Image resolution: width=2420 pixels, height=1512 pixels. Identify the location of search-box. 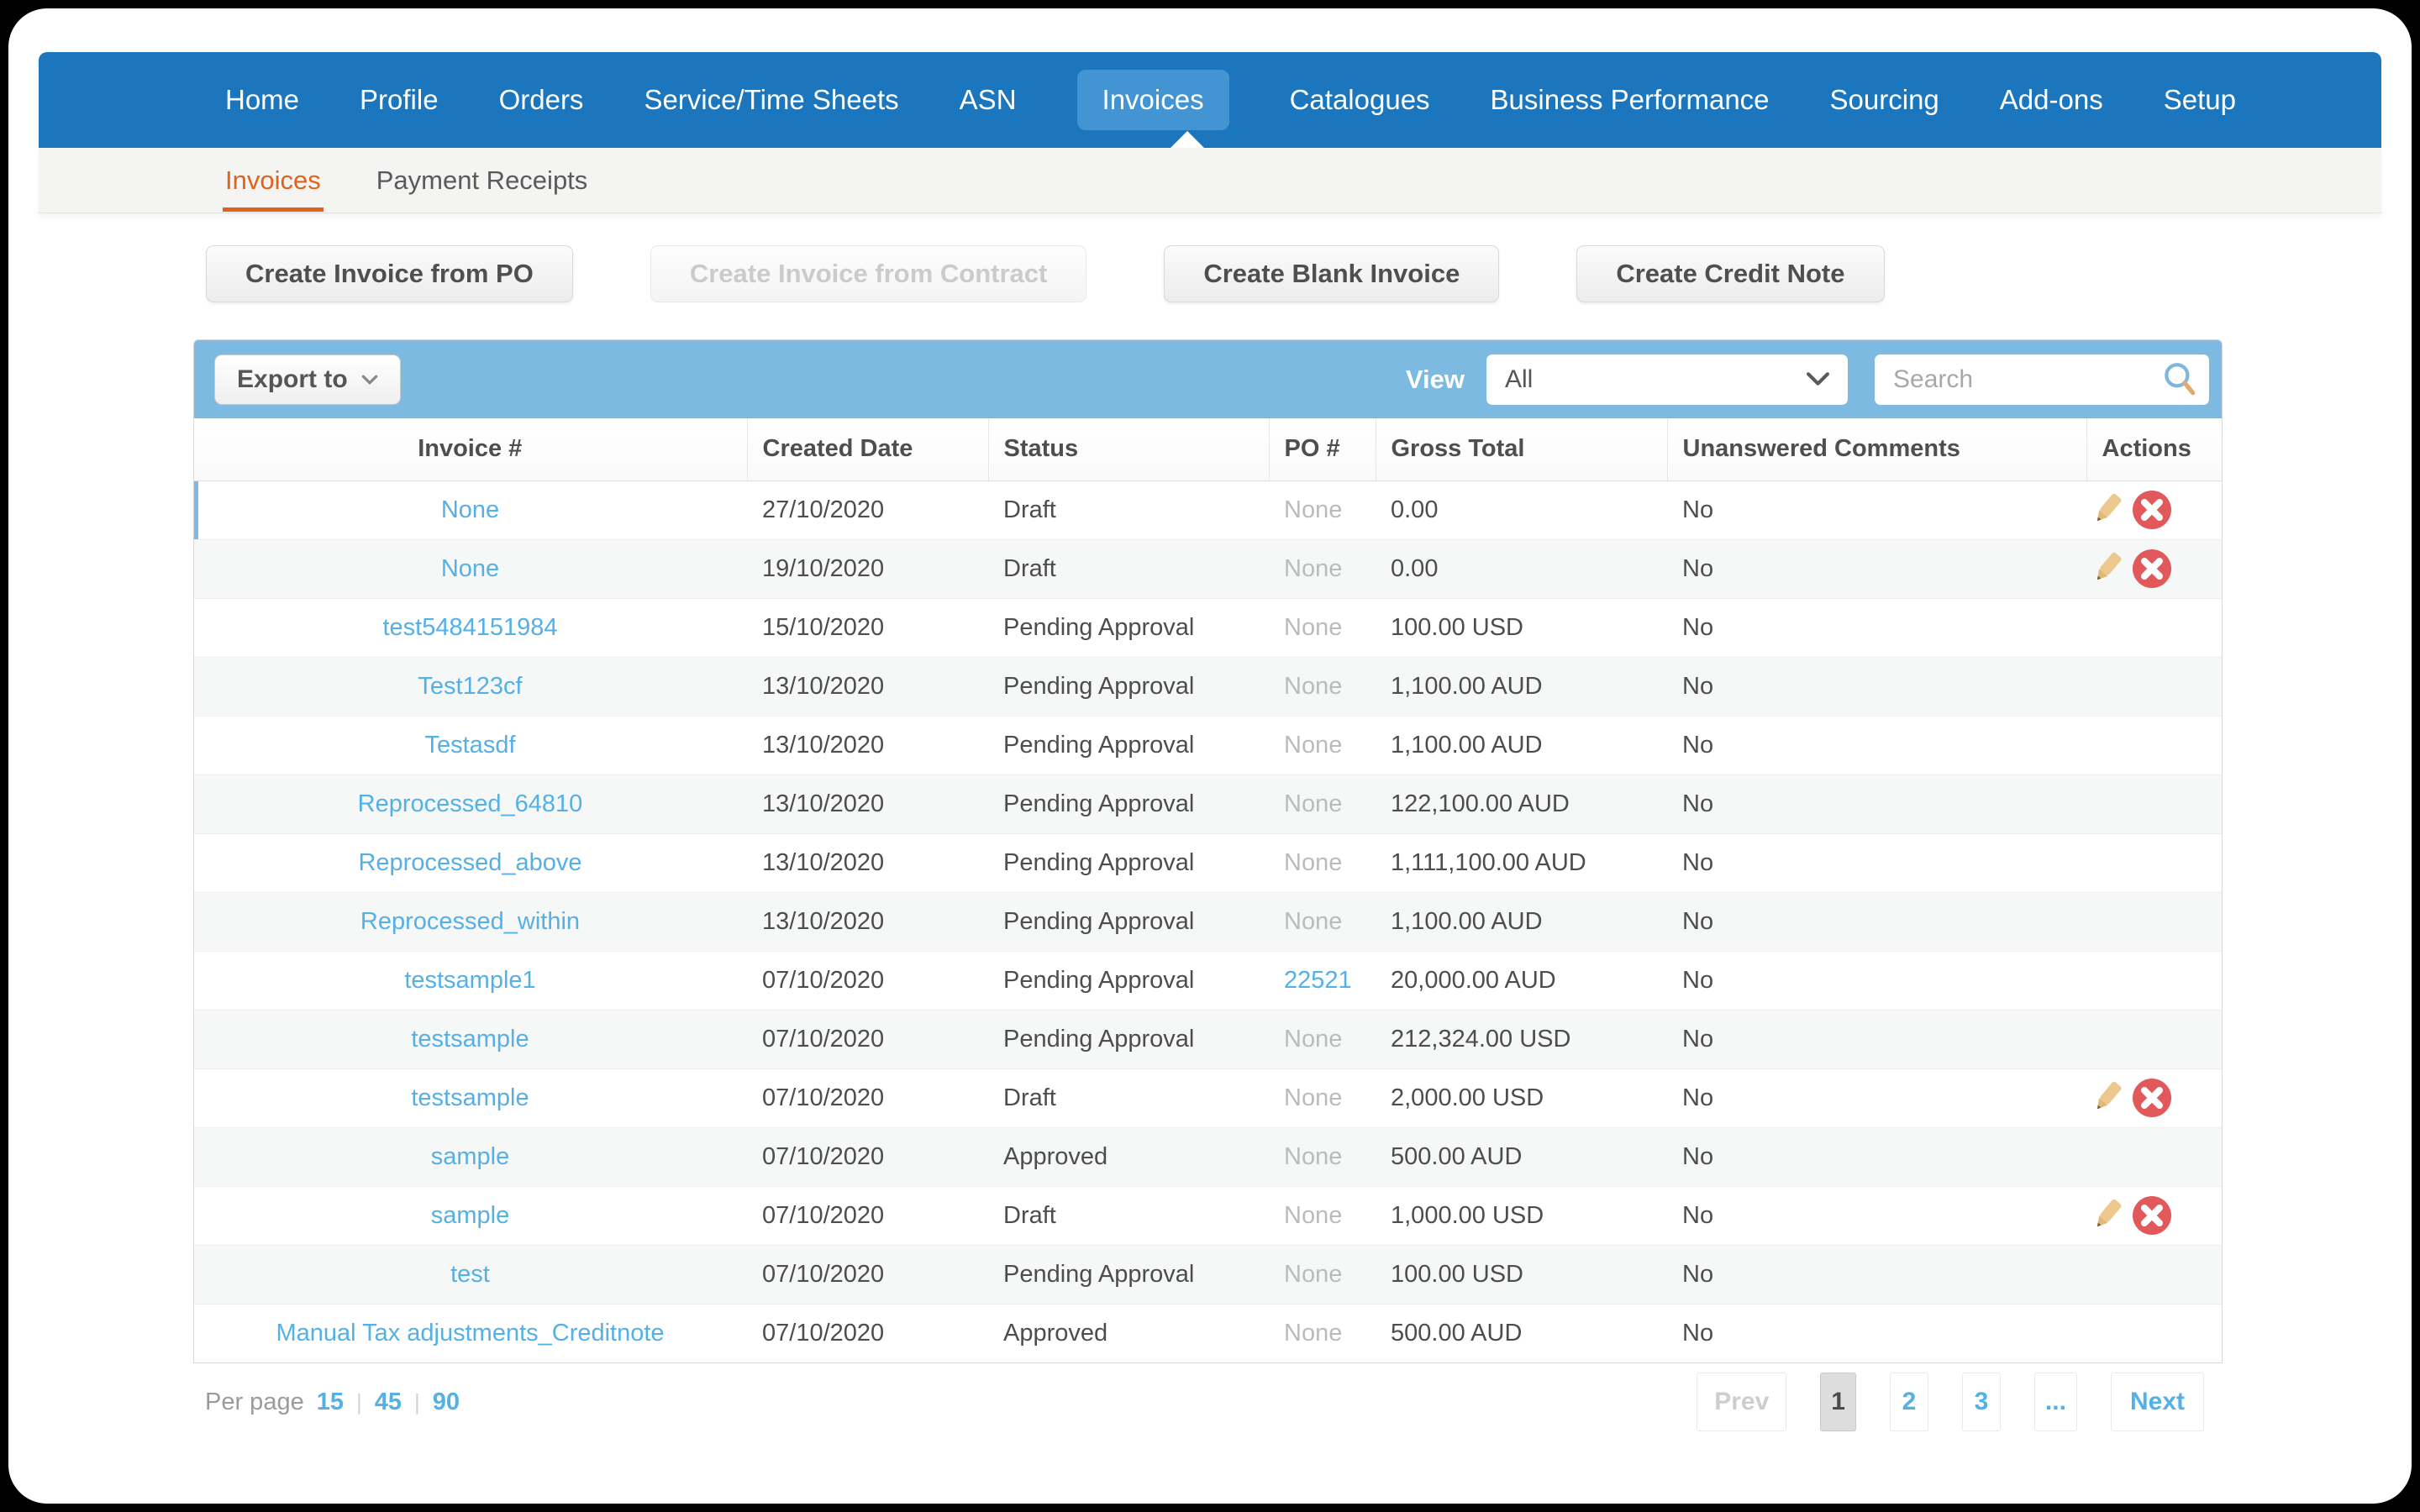
(2042, 379).